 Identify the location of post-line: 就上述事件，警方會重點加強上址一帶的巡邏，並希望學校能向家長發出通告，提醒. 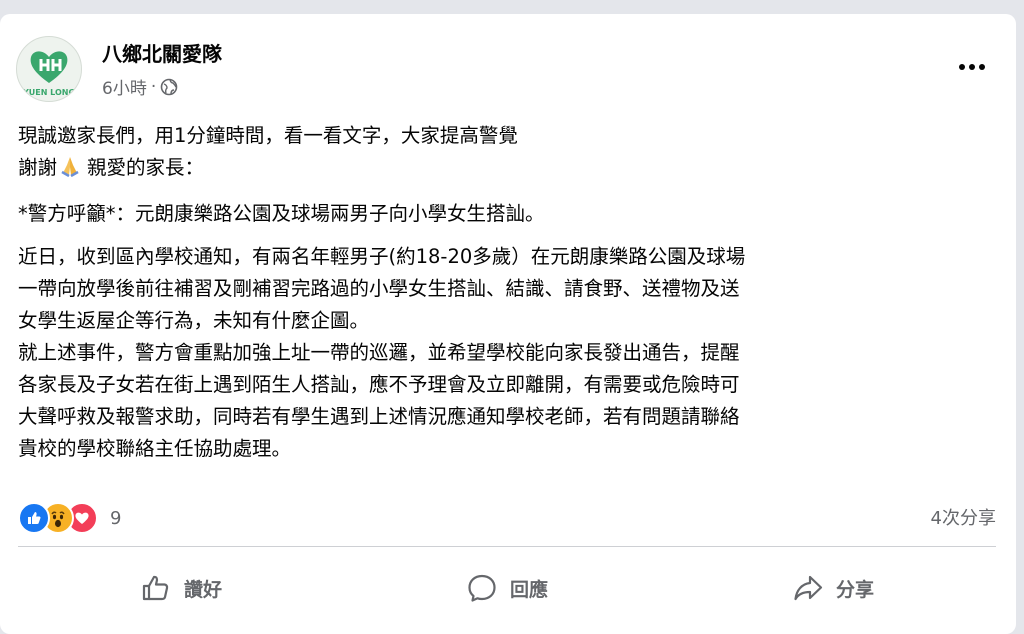
(379, 352).